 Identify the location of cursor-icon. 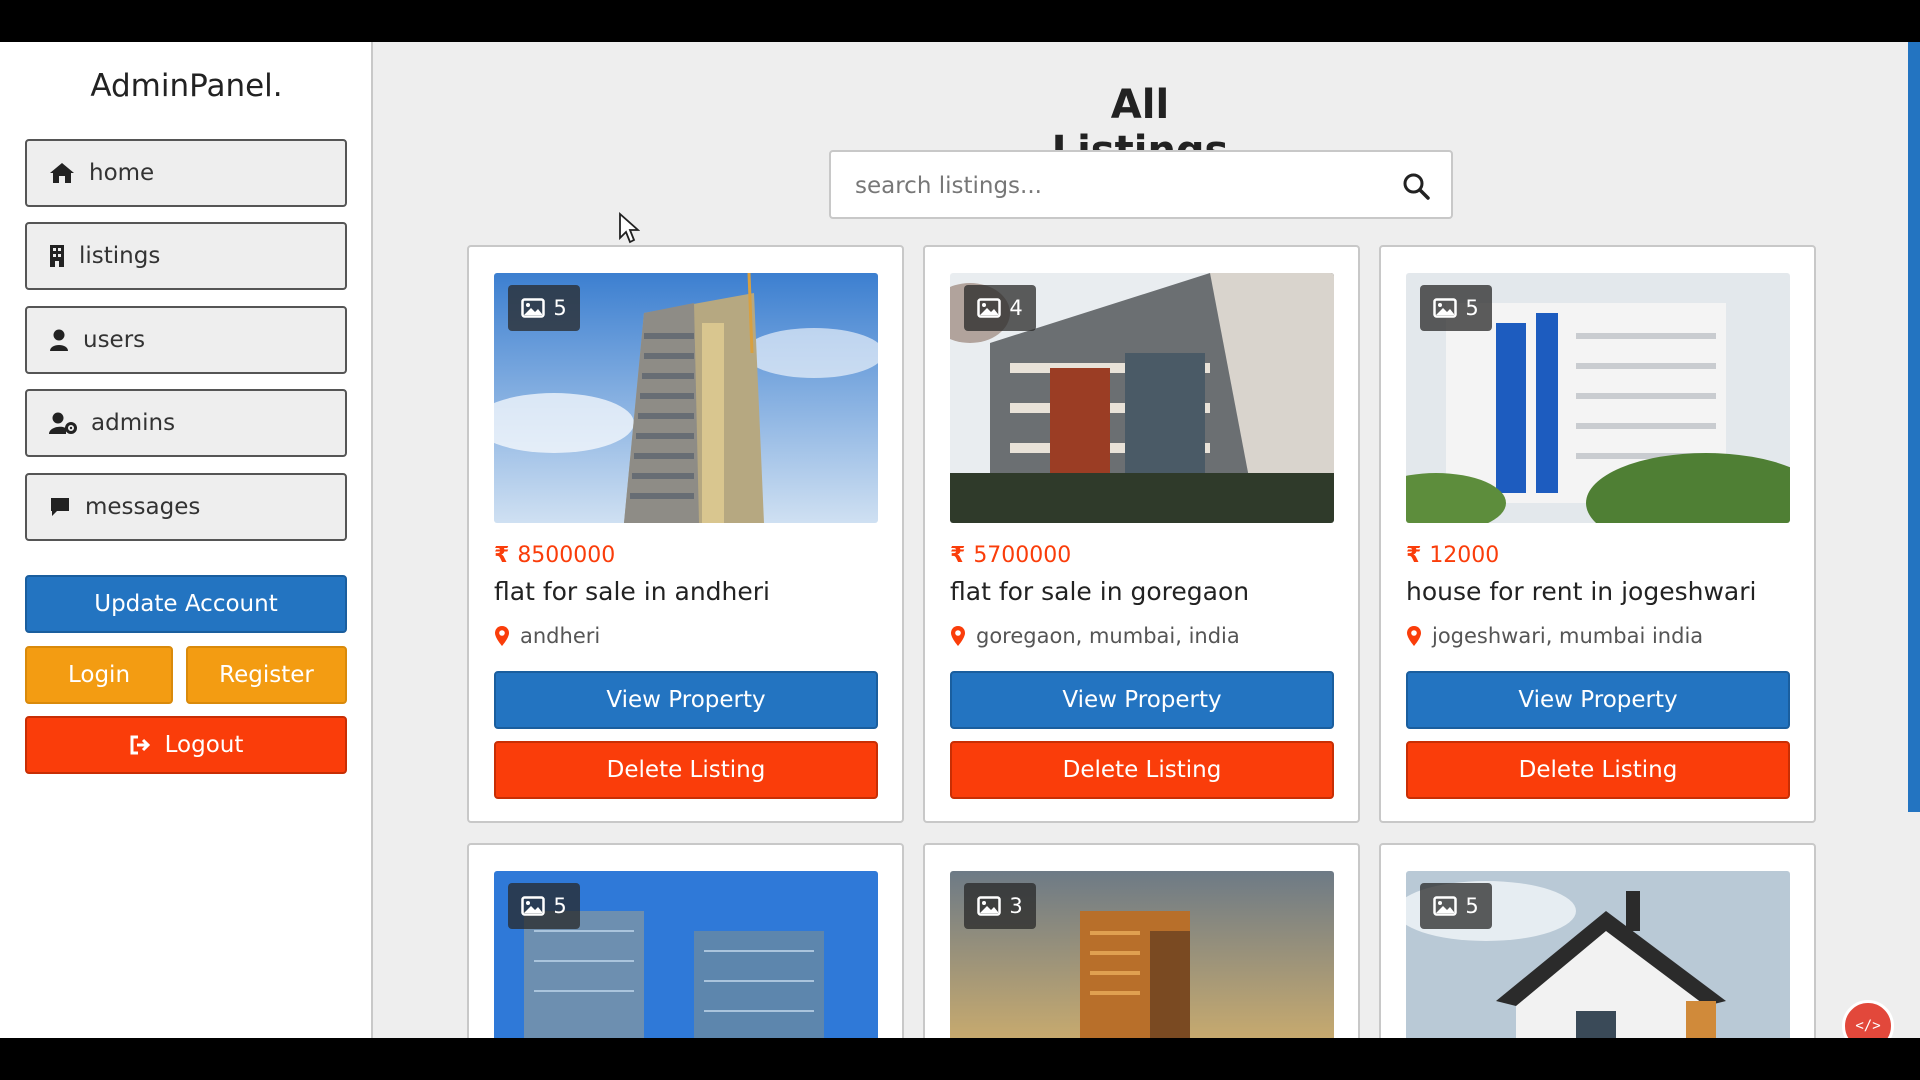
(629, 228).